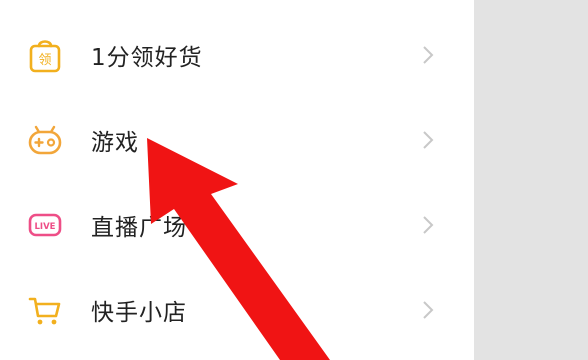 The image size is (588, 360). What do you see at coordinates (115, 143) in the screenshot?
I see `menu-item-label: 游戏` at bounding box center [115, 143].